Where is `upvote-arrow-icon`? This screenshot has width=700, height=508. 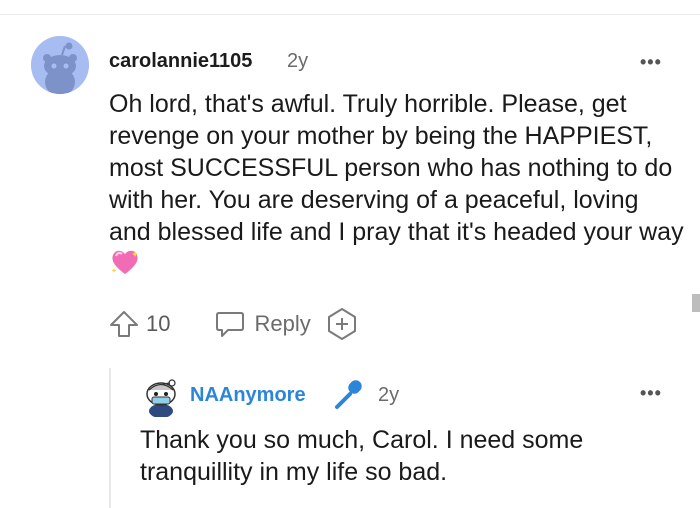
upvote-arrow-icon is located at coordinates (124, 324).